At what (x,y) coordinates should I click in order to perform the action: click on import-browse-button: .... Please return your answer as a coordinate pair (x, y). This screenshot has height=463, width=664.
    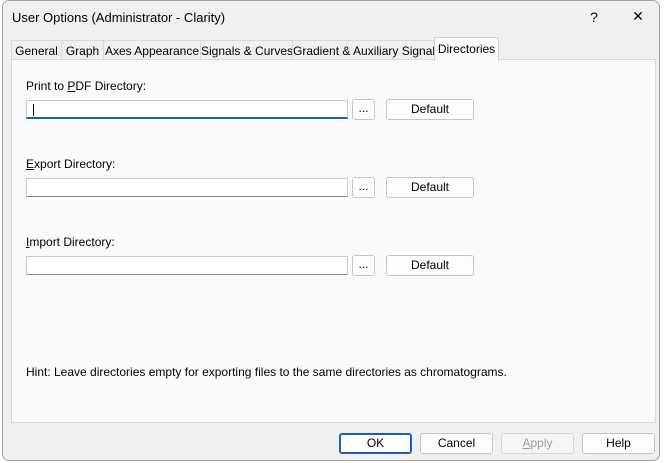
    Looking at the image, I should click on (363, 265).